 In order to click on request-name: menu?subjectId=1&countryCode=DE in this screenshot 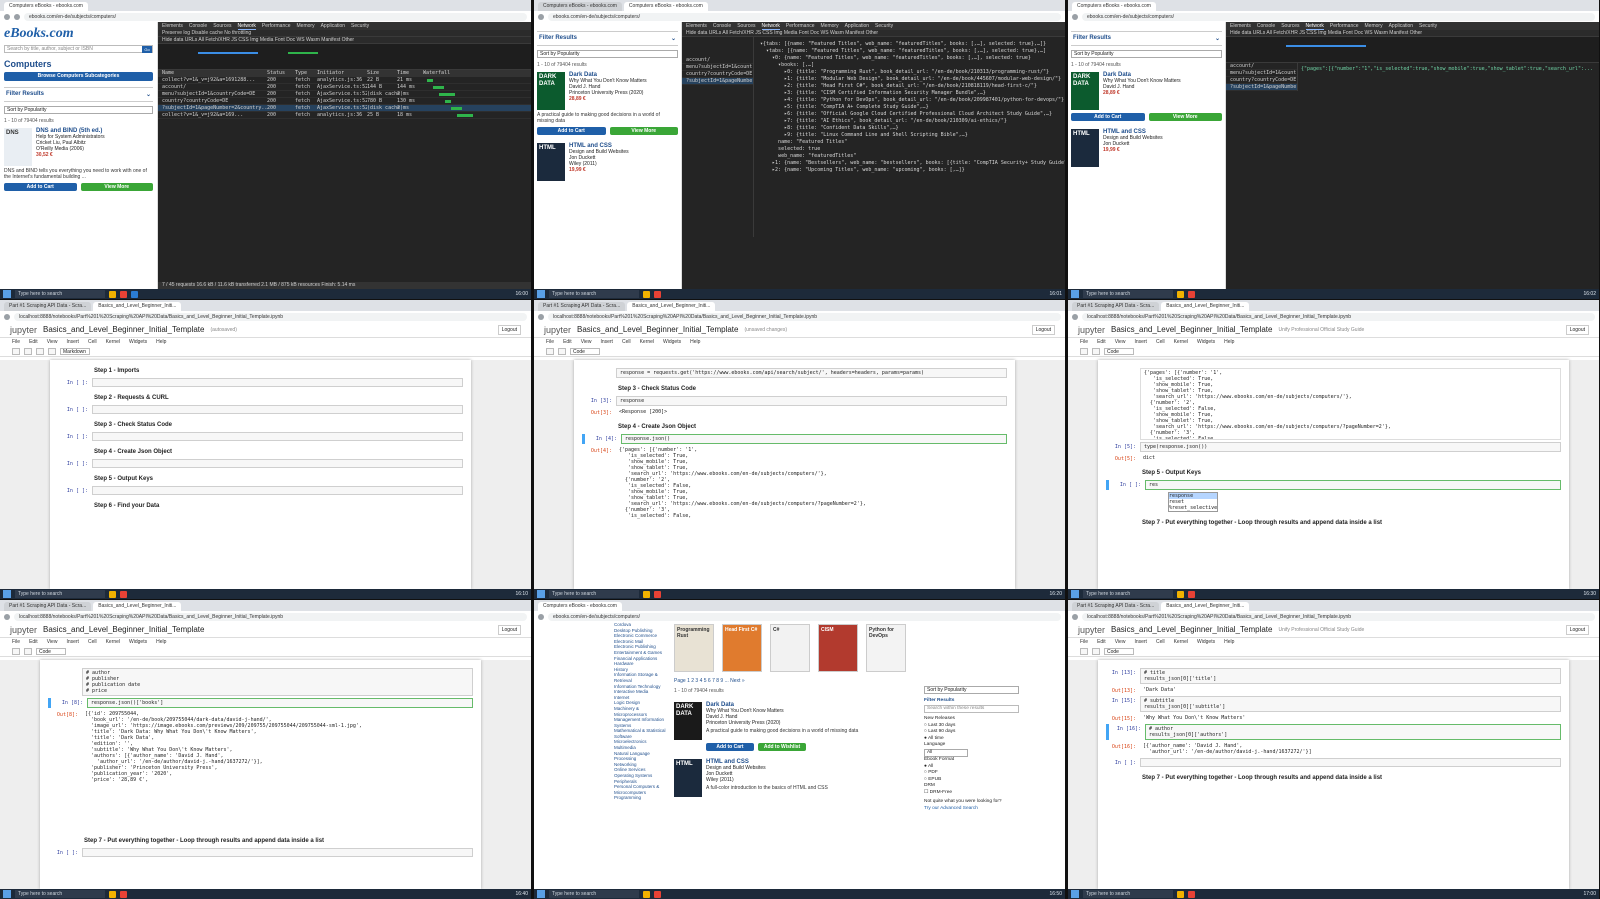, I will do `click(1261, 73)`.